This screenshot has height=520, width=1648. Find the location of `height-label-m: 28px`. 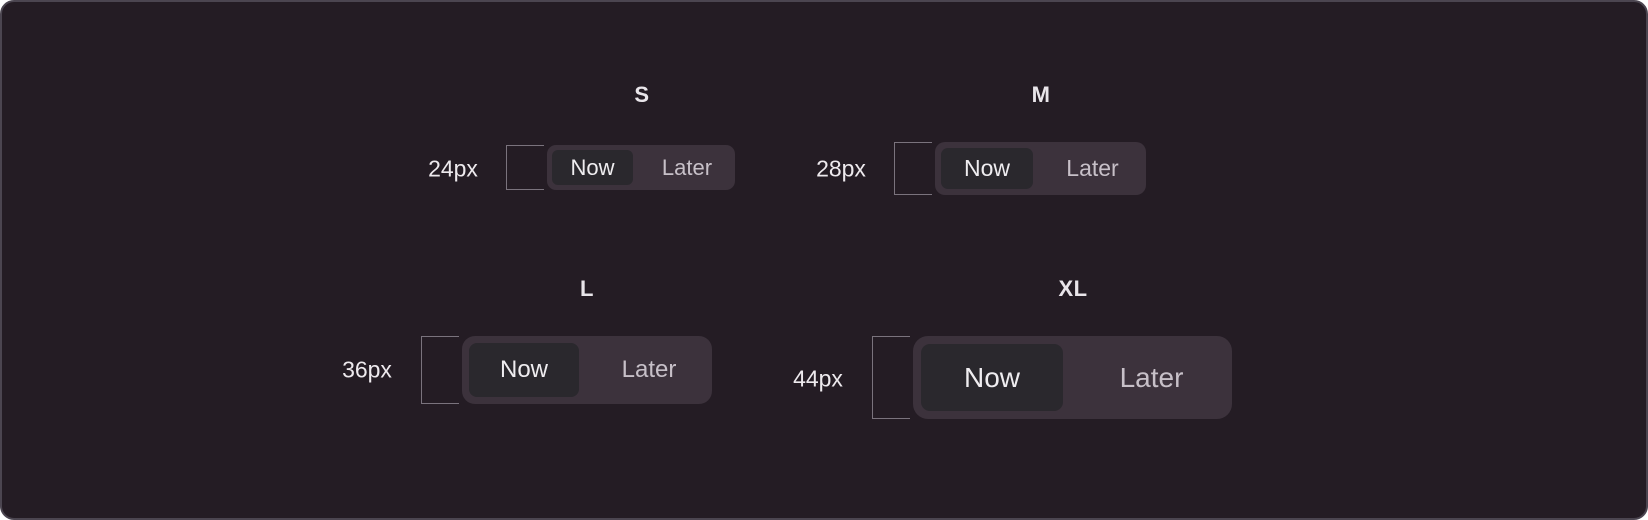

height-label-m: 28px is located at coordinates (841, 168).